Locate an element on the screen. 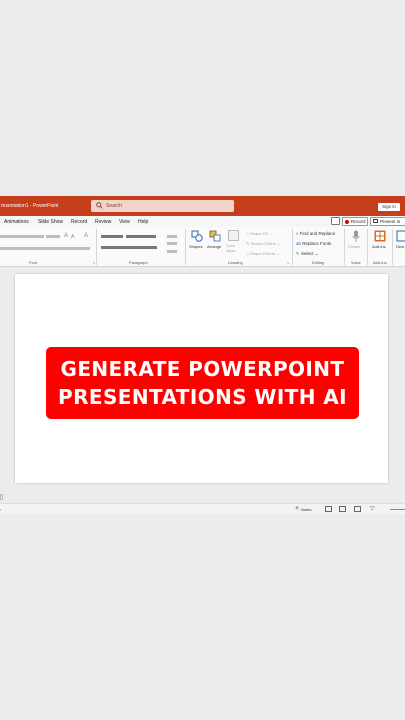 The width and height of the screenshot is (405, 720). select-icon: ↖ is located at coordinates (298, 253).